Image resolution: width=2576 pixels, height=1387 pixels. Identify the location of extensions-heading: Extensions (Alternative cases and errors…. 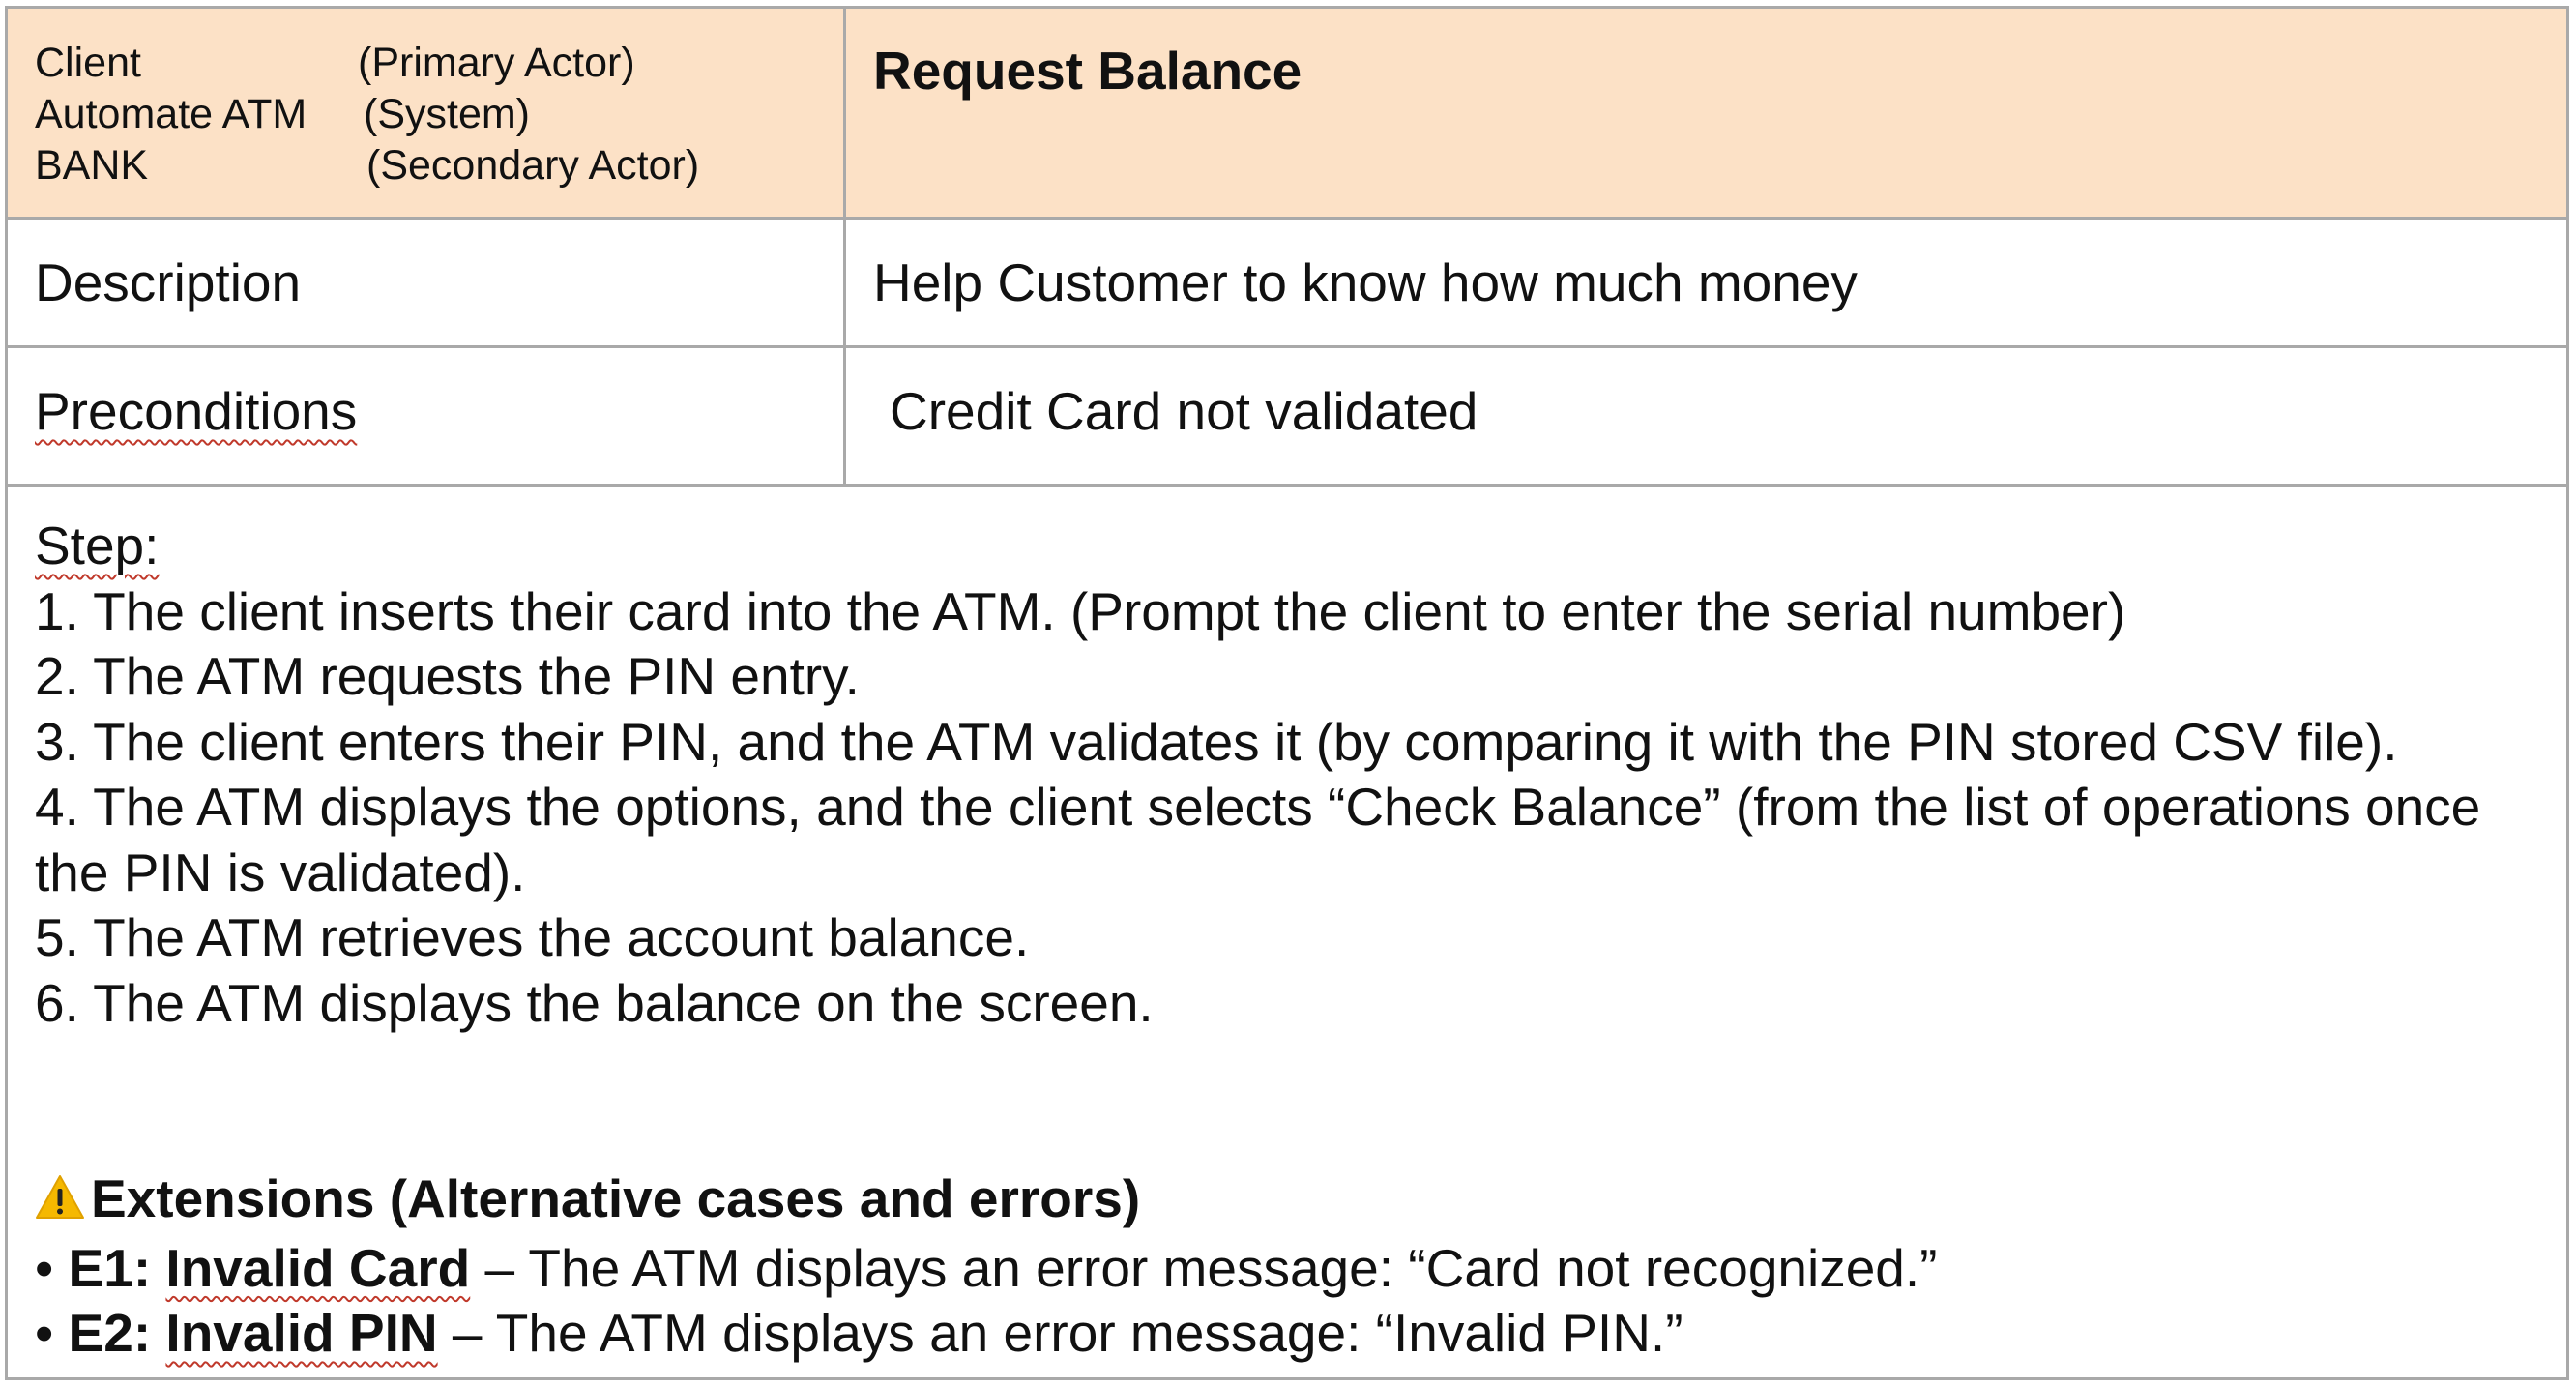
(1287, 1201).